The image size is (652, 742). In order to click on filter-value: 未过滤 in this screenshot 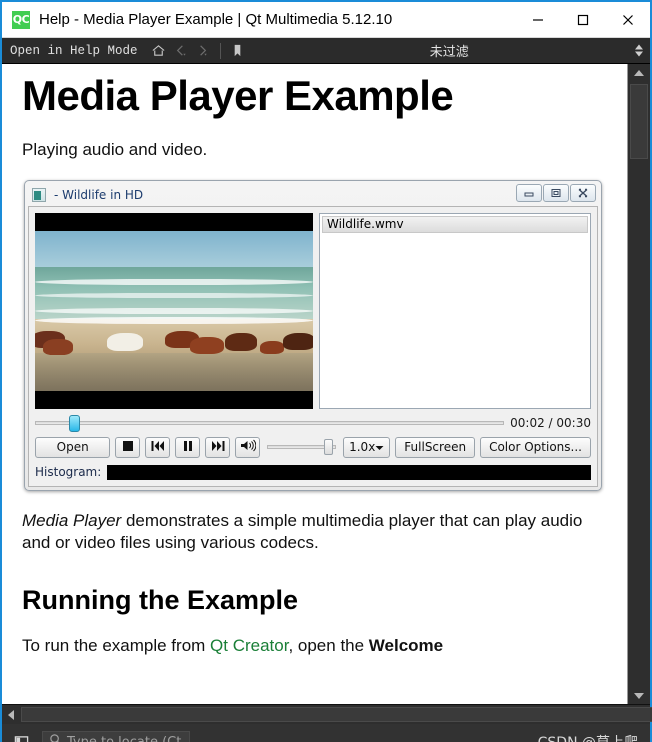, I will do `click(449, 52)`.